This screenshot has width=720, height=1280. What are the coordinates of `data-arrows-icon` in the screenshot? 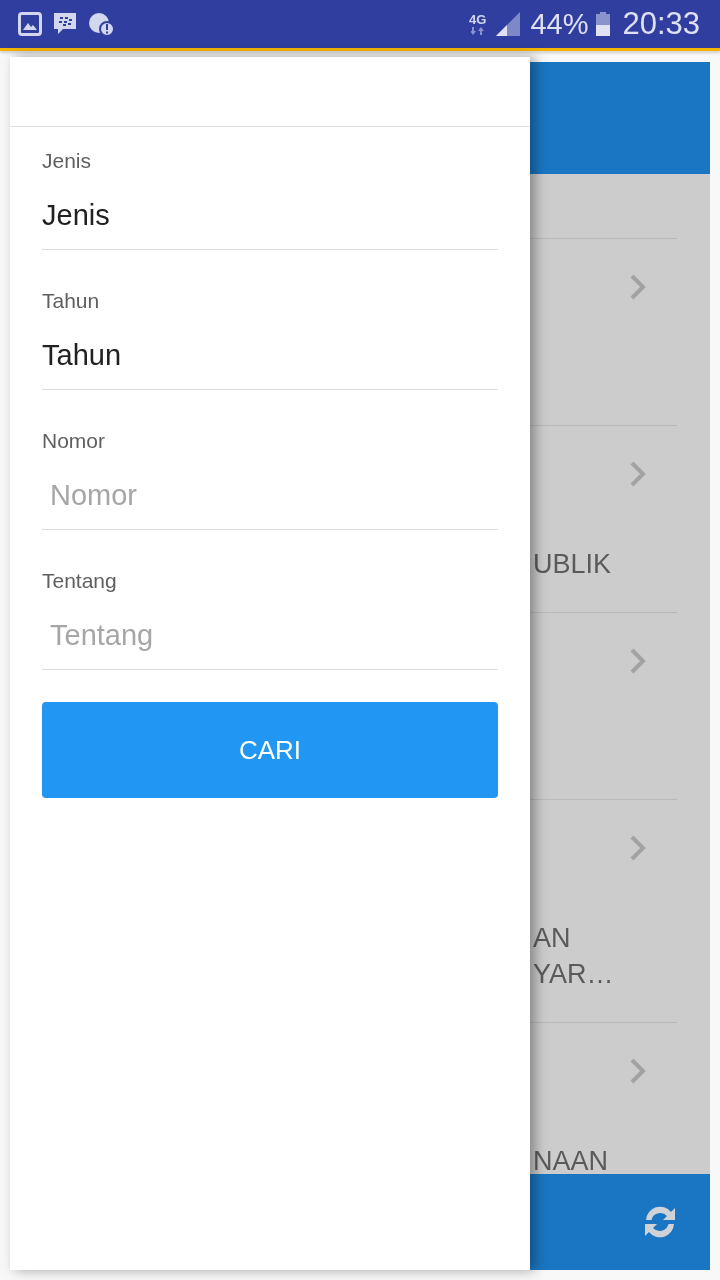 It's located at (477, 31).